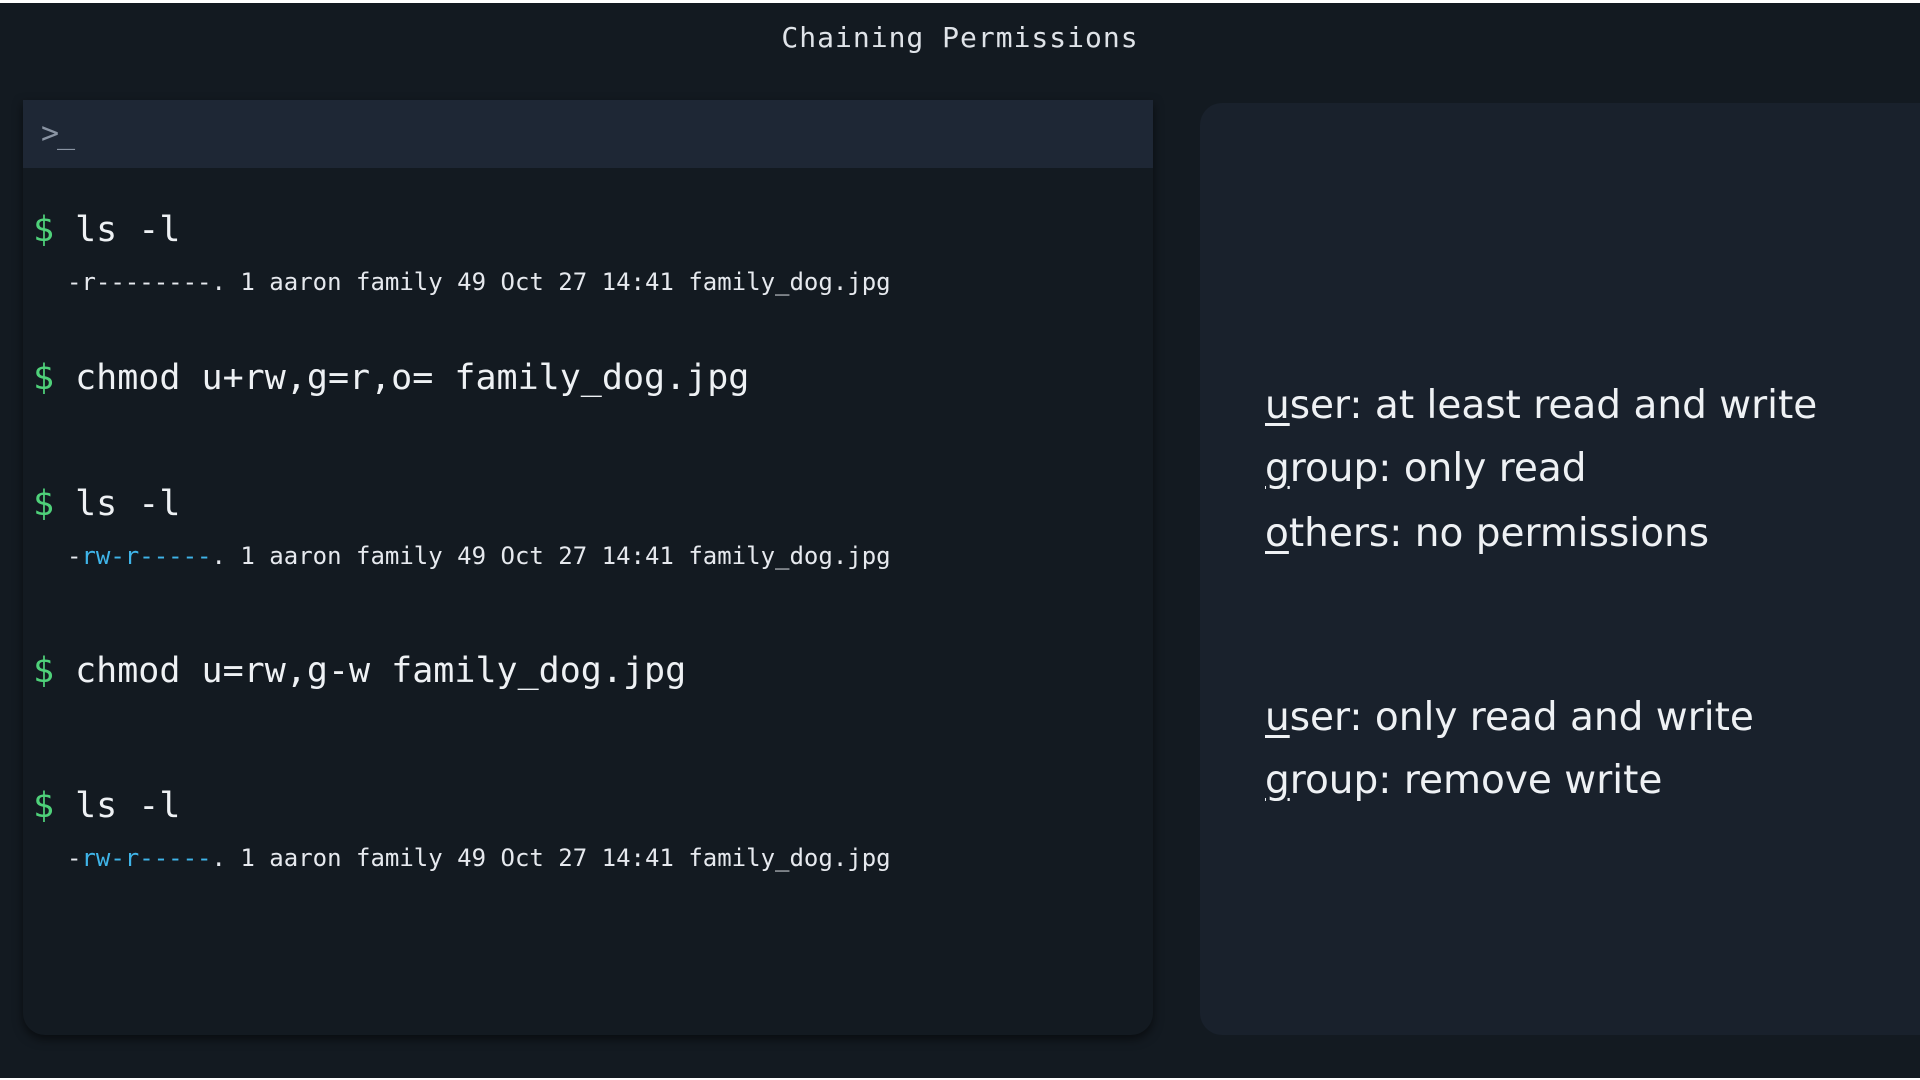 The width and height of the screenshot is (1920, 1080). I want to click on command-line: $ chmod u=rw,g-w family_dog.jpg, so click(359, 671).